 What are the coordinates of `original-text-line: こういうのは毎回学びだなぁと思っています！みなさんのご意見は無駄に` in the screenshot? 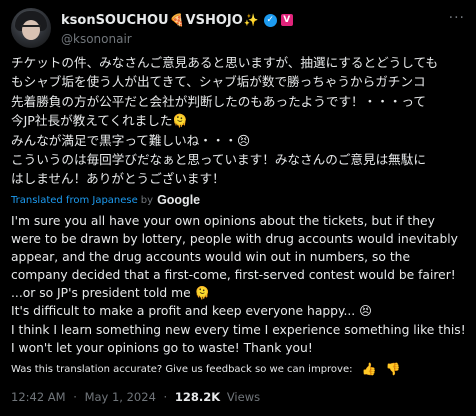 It's located at (218, 160).